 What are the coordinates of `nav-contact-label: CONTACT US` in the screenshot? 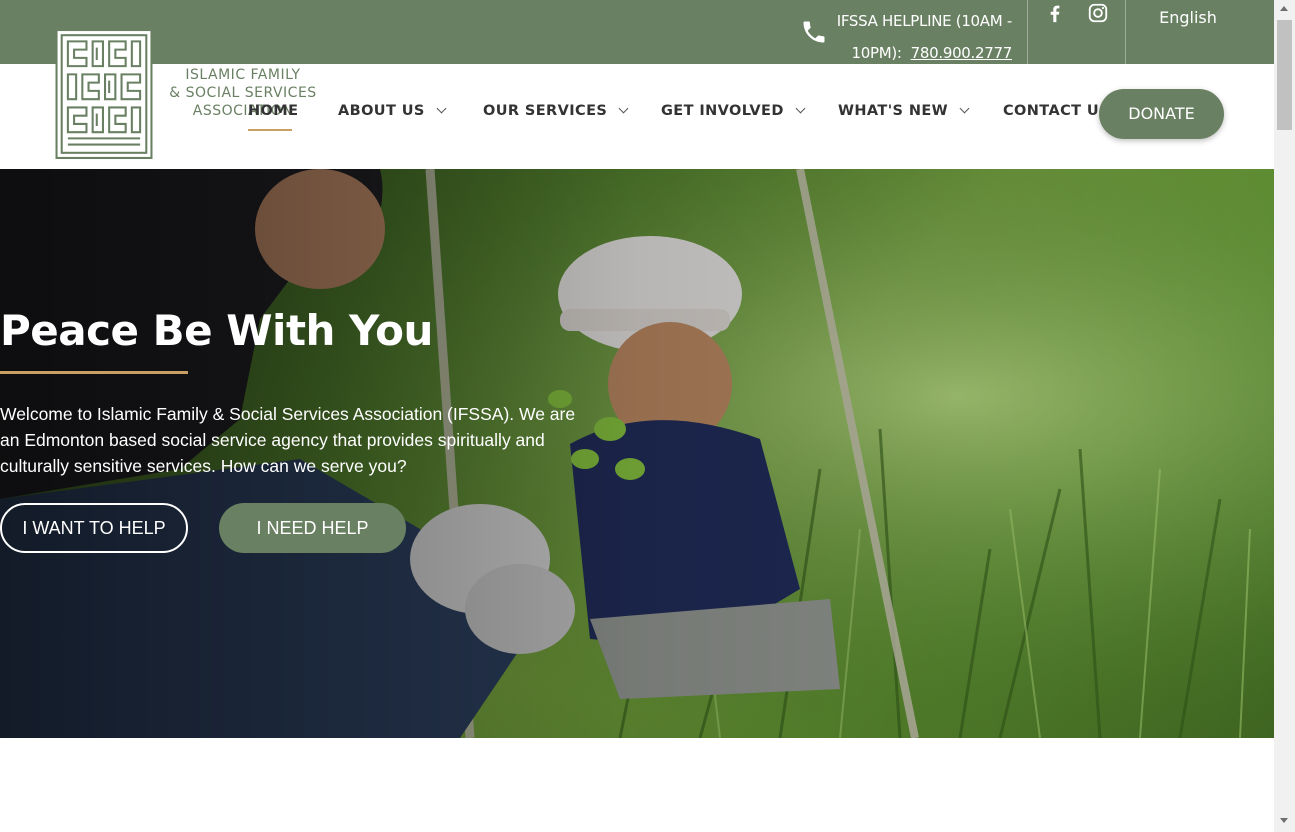 It's located at (1056, 111).